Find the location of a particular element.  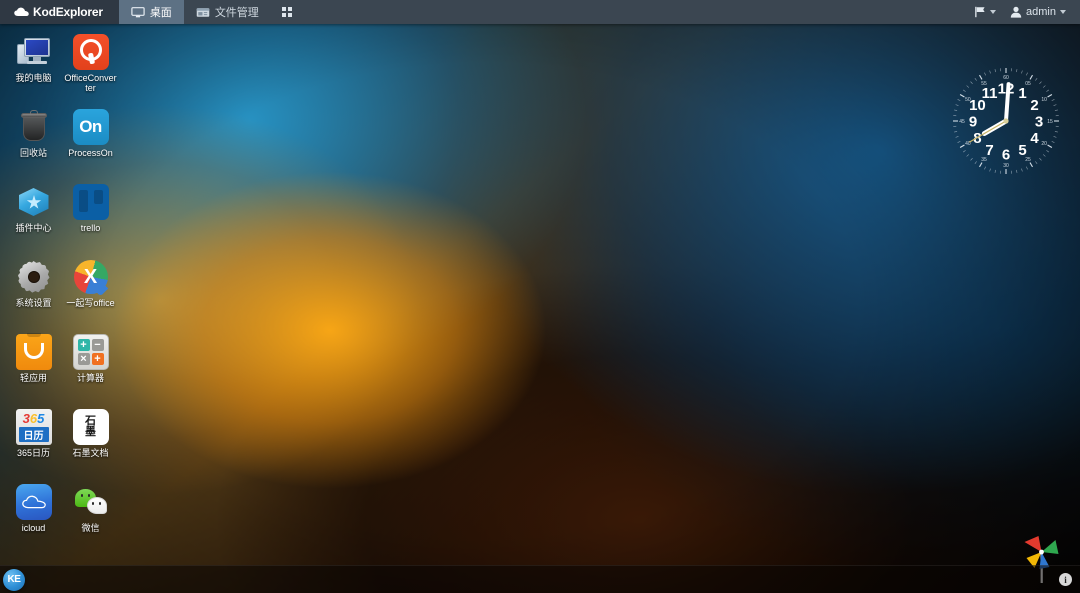

app-logo: KodExplorer is located at coordinates (59, 12).